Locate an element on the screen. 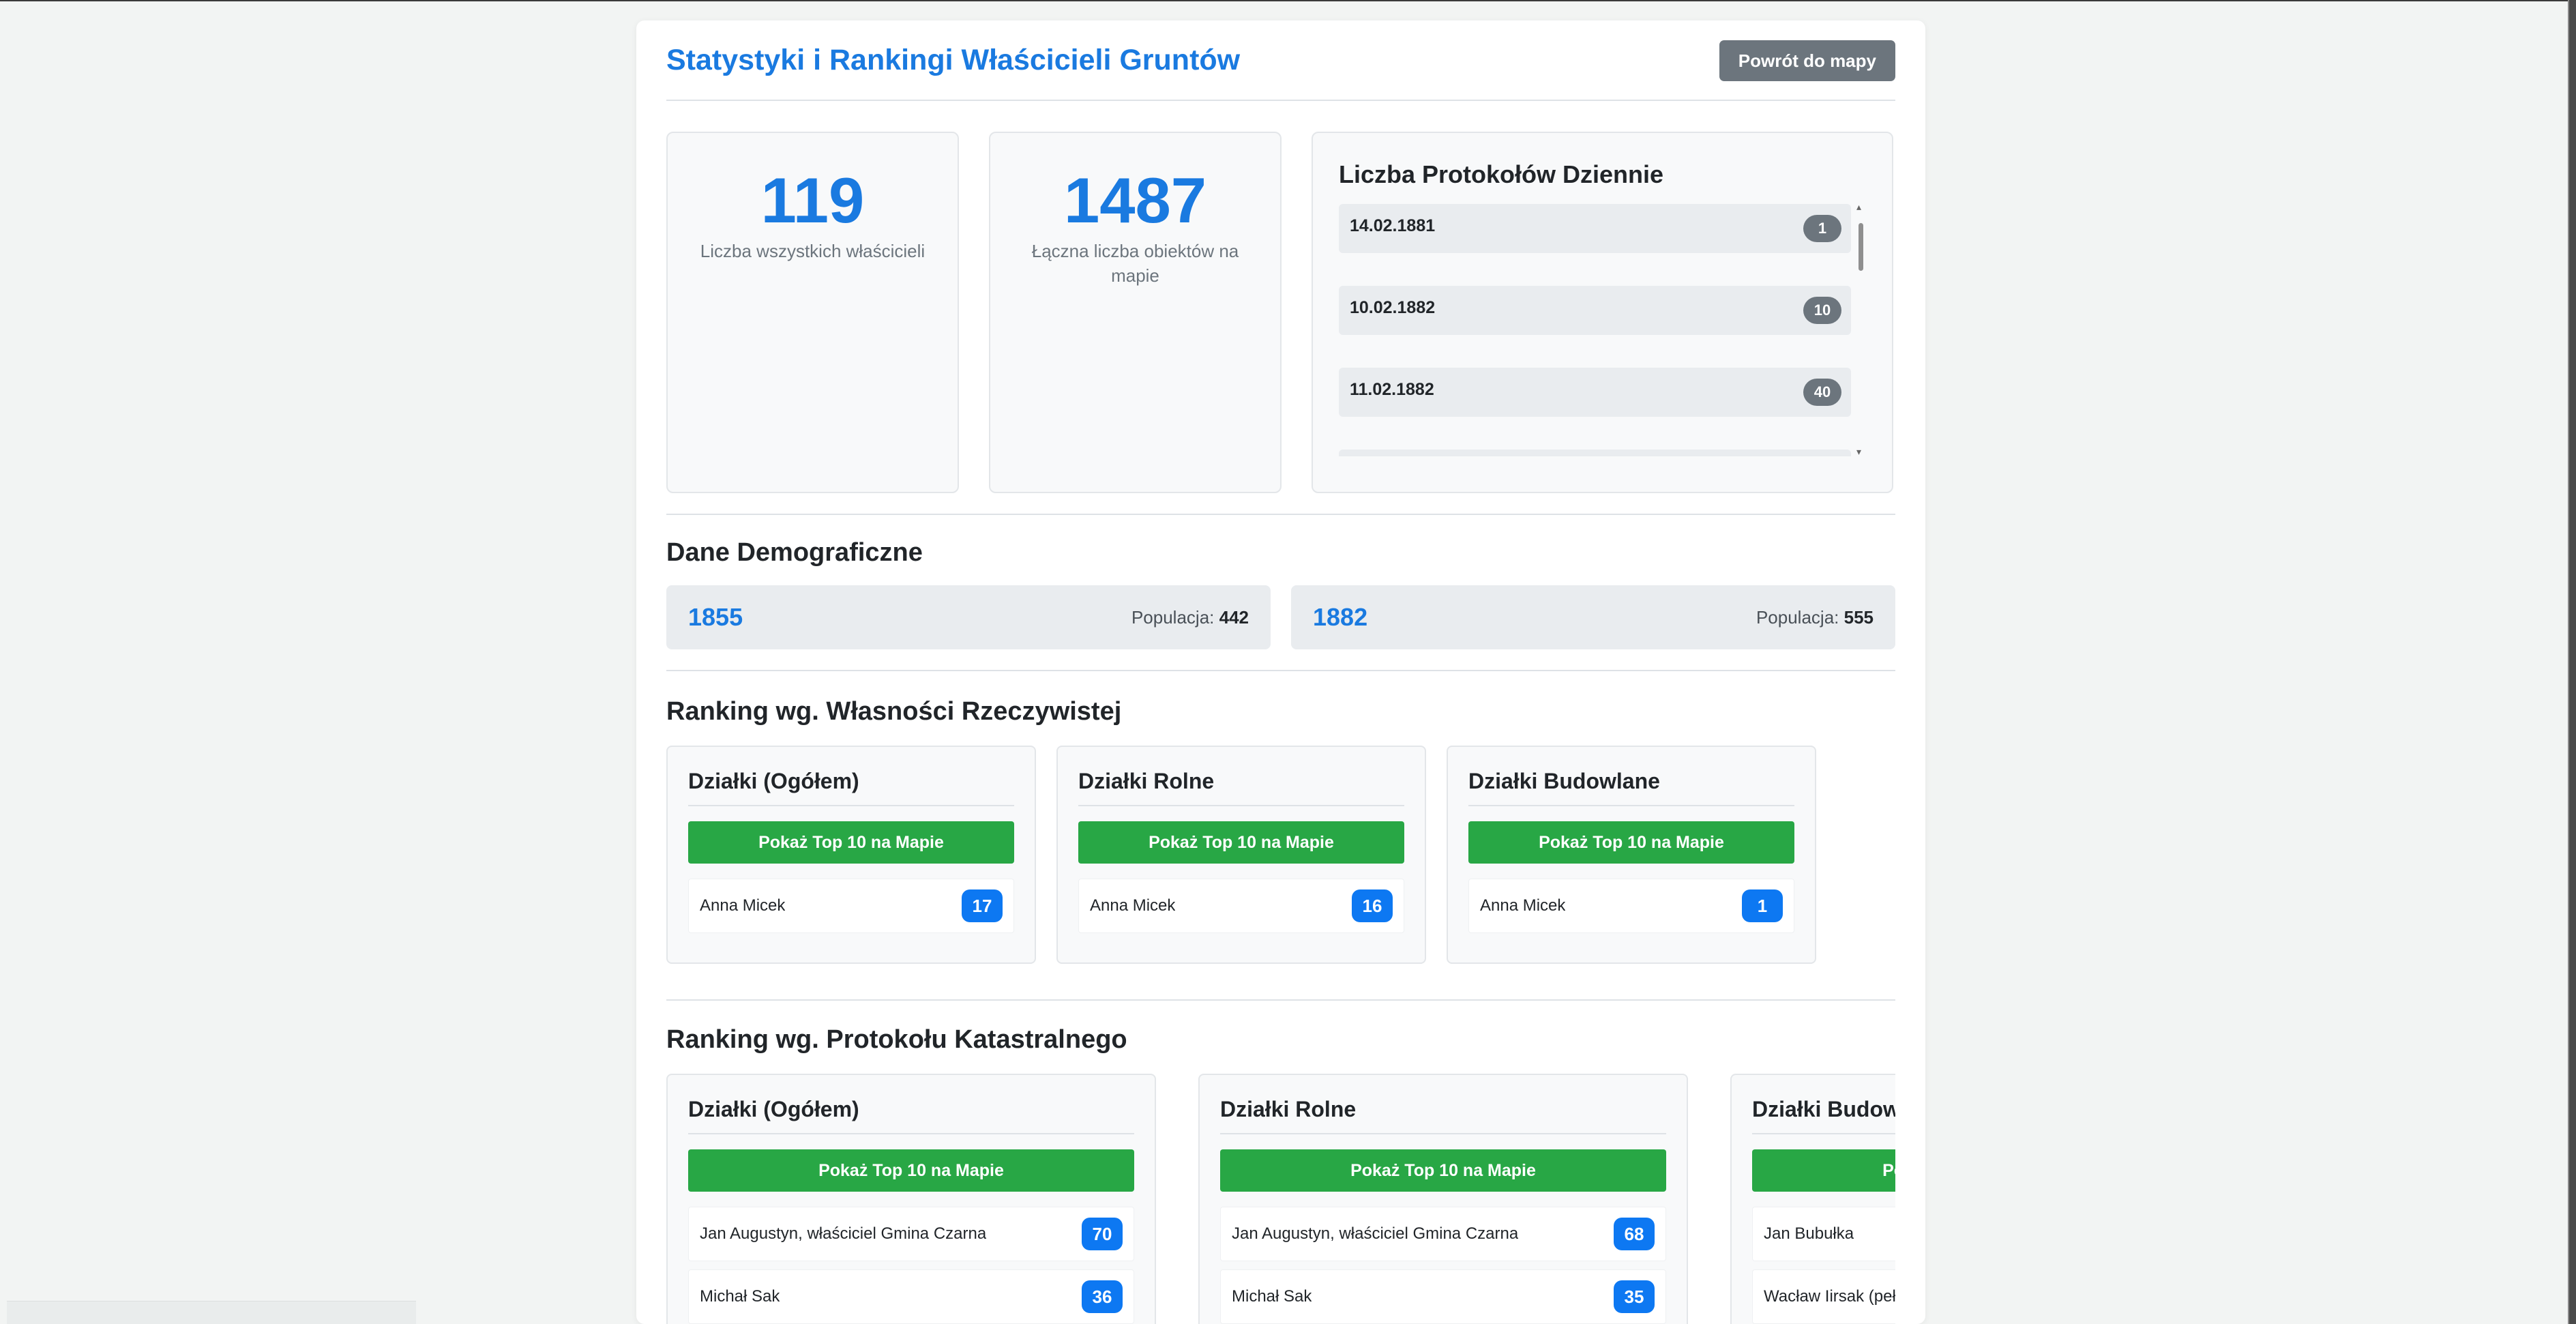 The width and height of the screenshot is (2576, 1324). owners-count-value: 119 is located at coordinates (812, 200).